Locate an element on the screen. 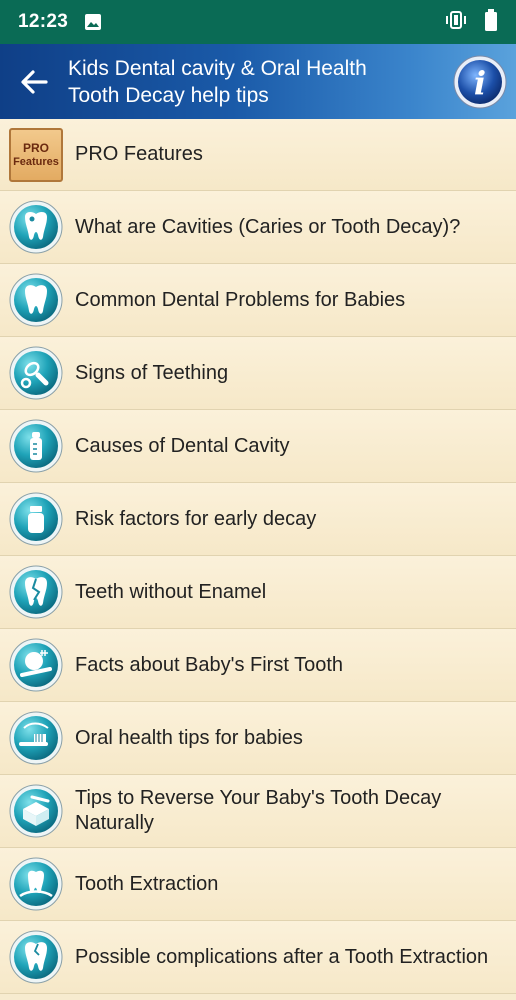 Image resolution: width=516 pixels, height=1000 pixels. svg-text: i is located at coordinates (480, 83).